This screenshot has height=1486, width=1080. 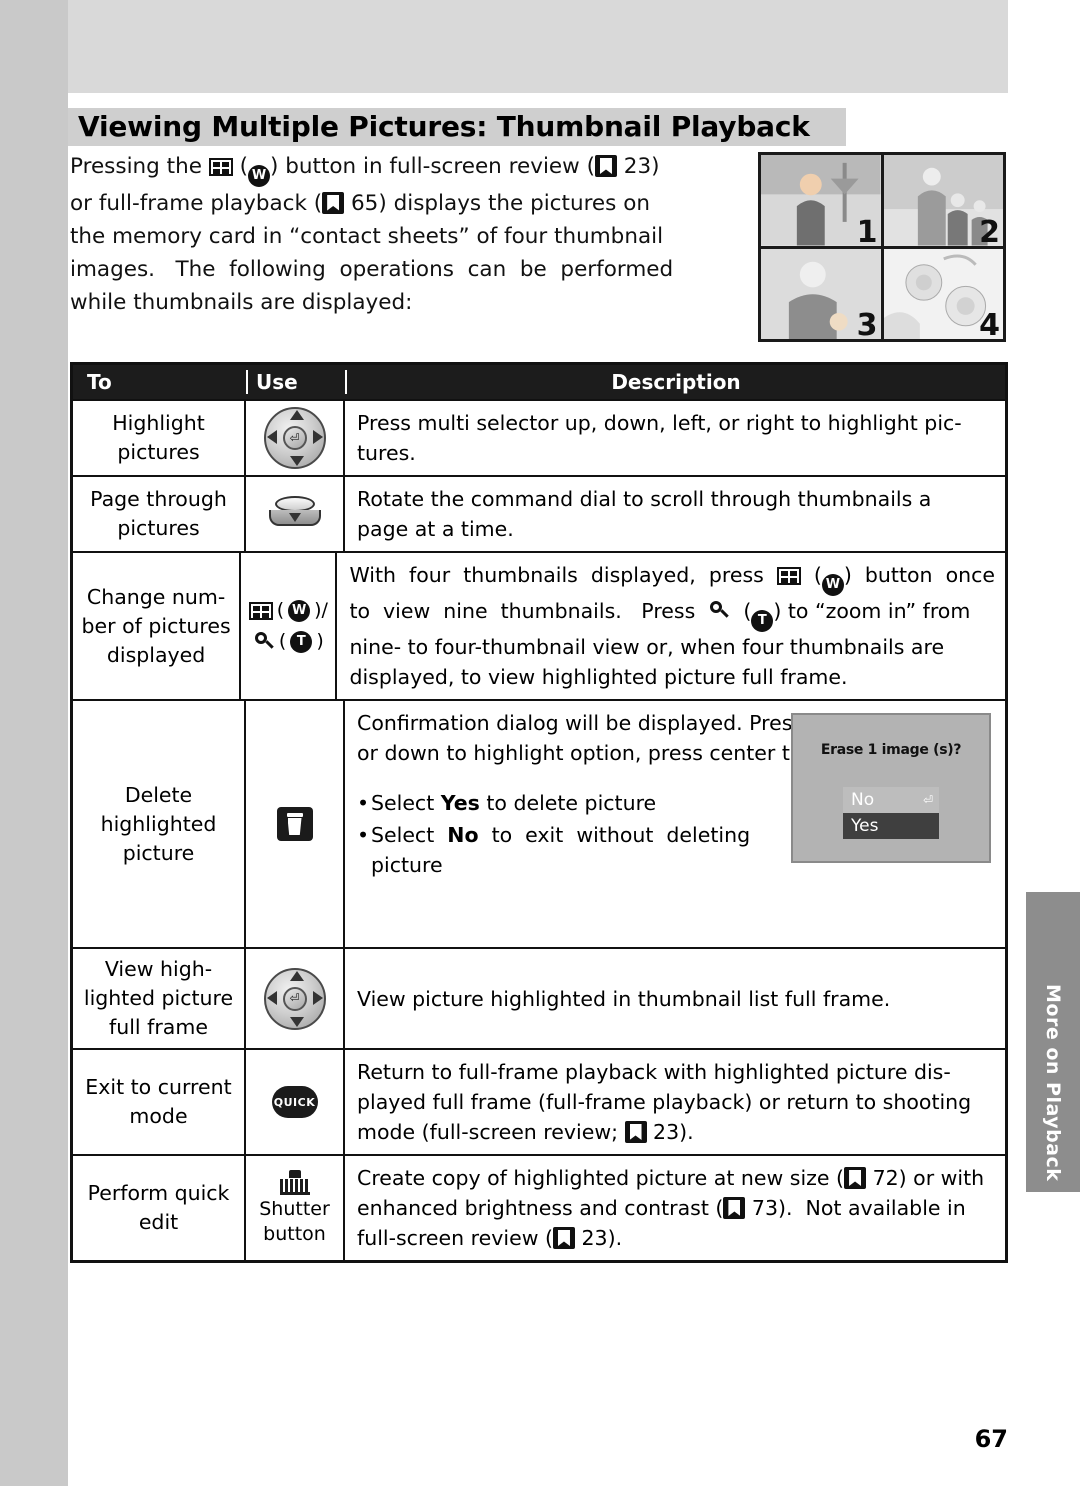 I want to click on row-label-delete-picture: Delete highlighted picture, so click(x=159, y=824).